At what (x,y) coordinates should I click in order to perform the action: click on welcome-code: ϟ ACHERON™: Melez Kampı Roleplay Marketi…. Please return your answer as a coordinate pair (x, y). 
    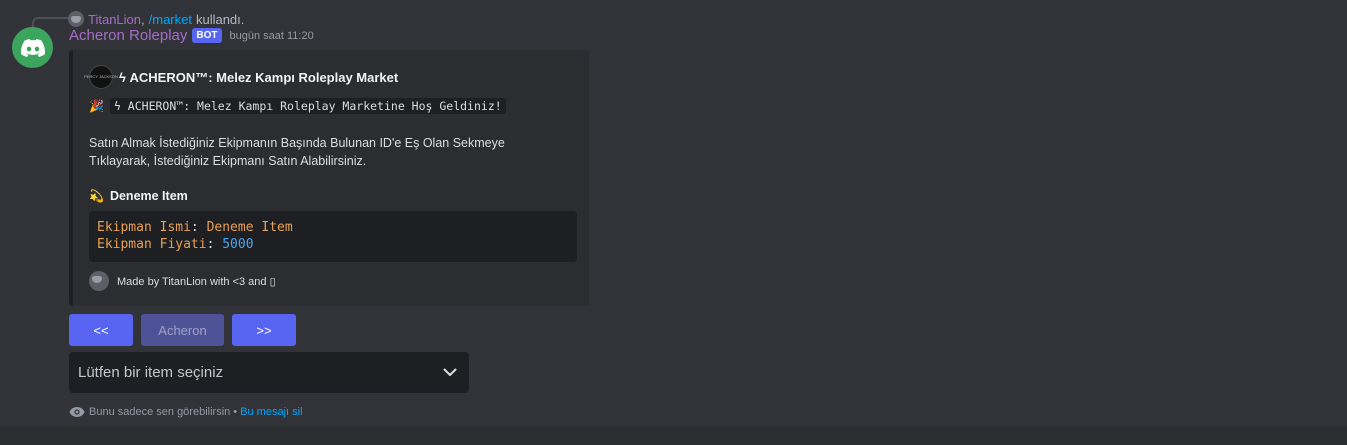
    Looking at the image, I should click on (307, 106).